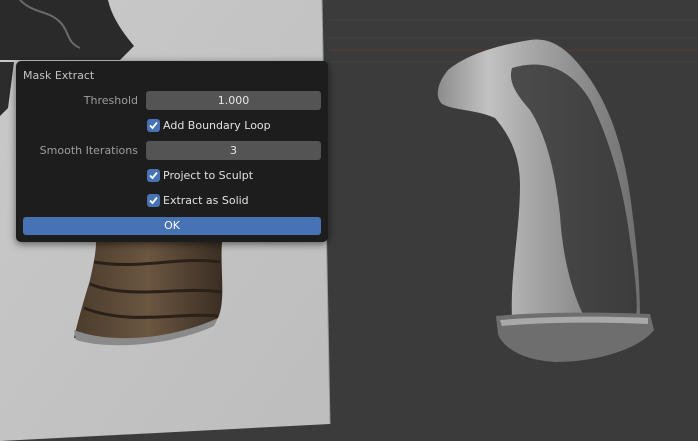 The height and width of the screenshot is (441, 698). I want to click on smooth-iterations-label: Smooth Iterations, so click(88, 150).